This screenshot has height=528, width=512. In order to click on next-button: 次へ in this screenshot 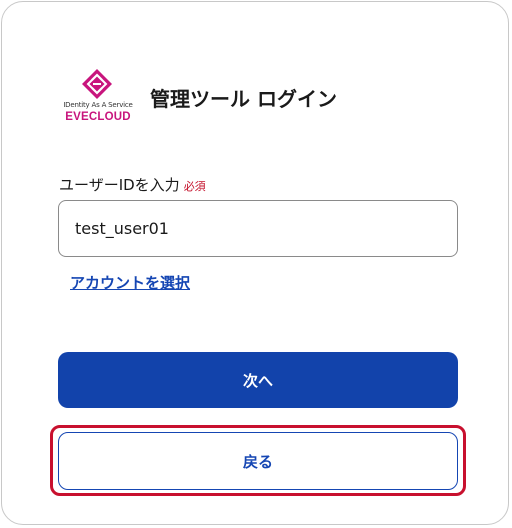, I will do `click(258, 380)`.